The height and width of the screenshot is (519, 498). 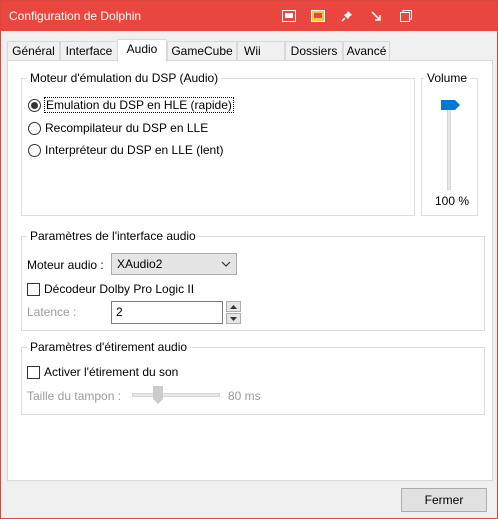 I want to click on latency-up-button, so click(x=233, y=306).